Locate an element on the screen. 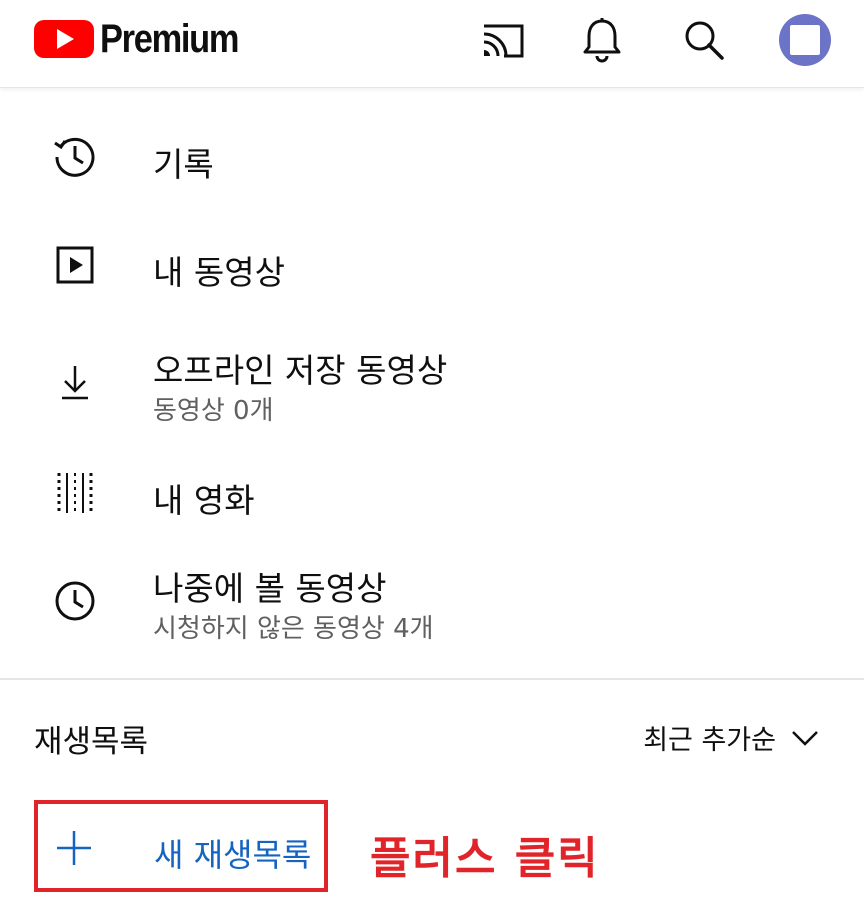 The height and width of the screenshot is (918, 864). film-icon is located at coordinates (75, 493).